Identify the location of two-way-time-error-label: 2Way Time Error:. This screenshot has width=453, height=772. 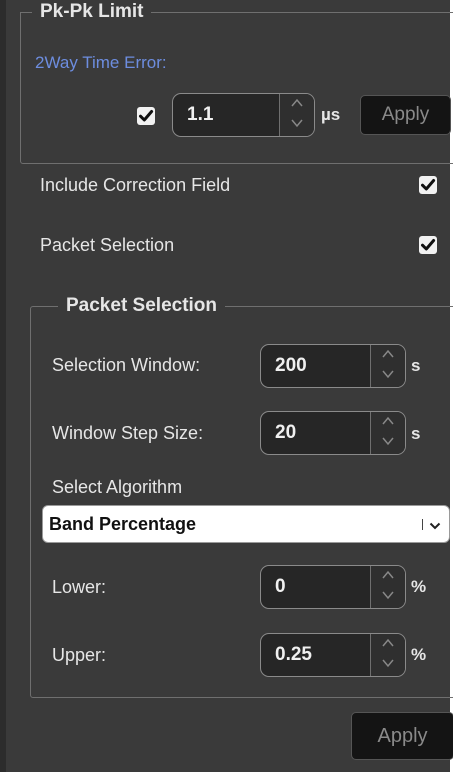
(101, 62).